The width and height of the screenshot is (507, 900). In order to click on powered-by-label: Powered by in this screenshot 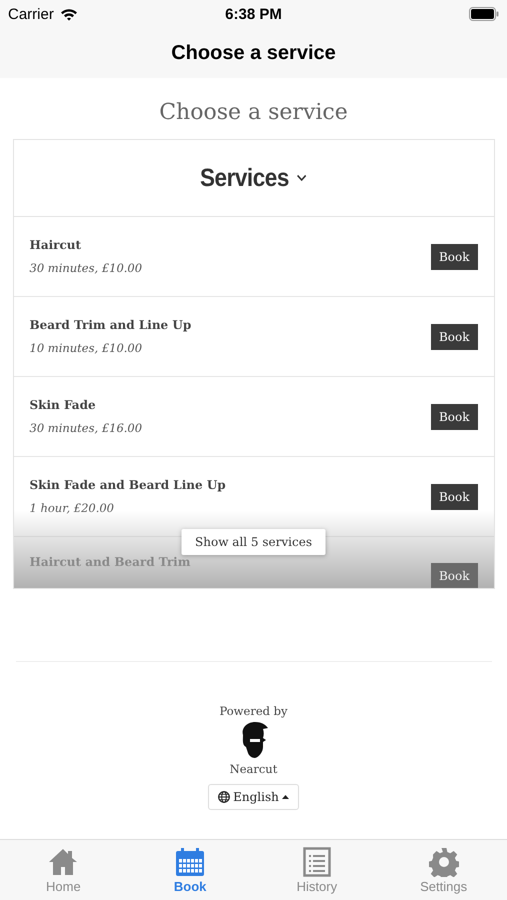, I will do `click(253, 711)`.